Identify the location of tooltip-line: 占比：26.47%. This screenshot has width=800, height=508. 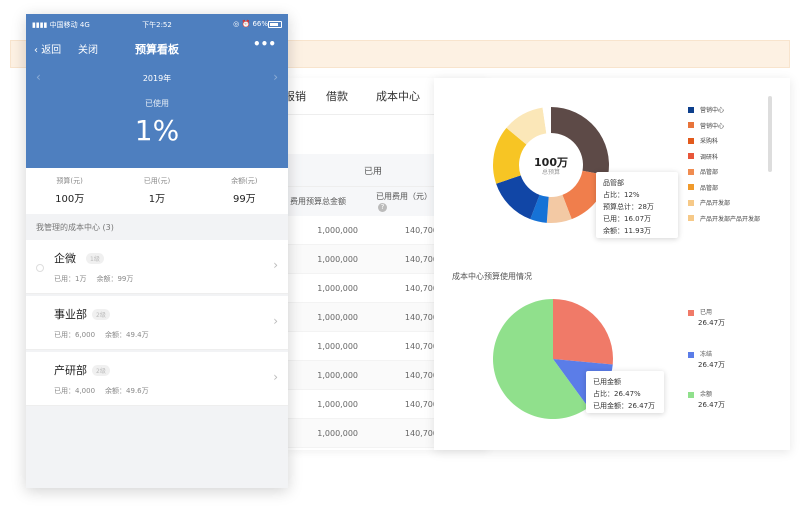
(617, 394).